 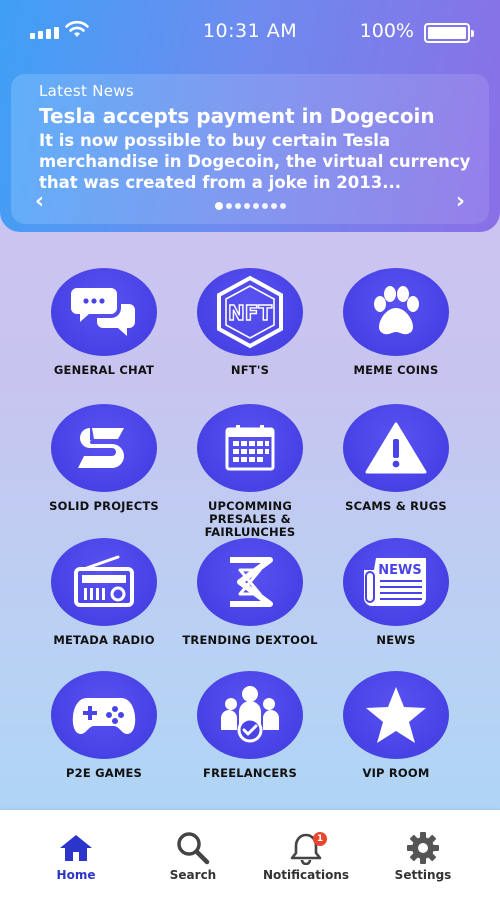 What do you see at coordinates (386, 31) in the screenshot?
I see `battery-percent: 100%` at bounding box center [386, 31].